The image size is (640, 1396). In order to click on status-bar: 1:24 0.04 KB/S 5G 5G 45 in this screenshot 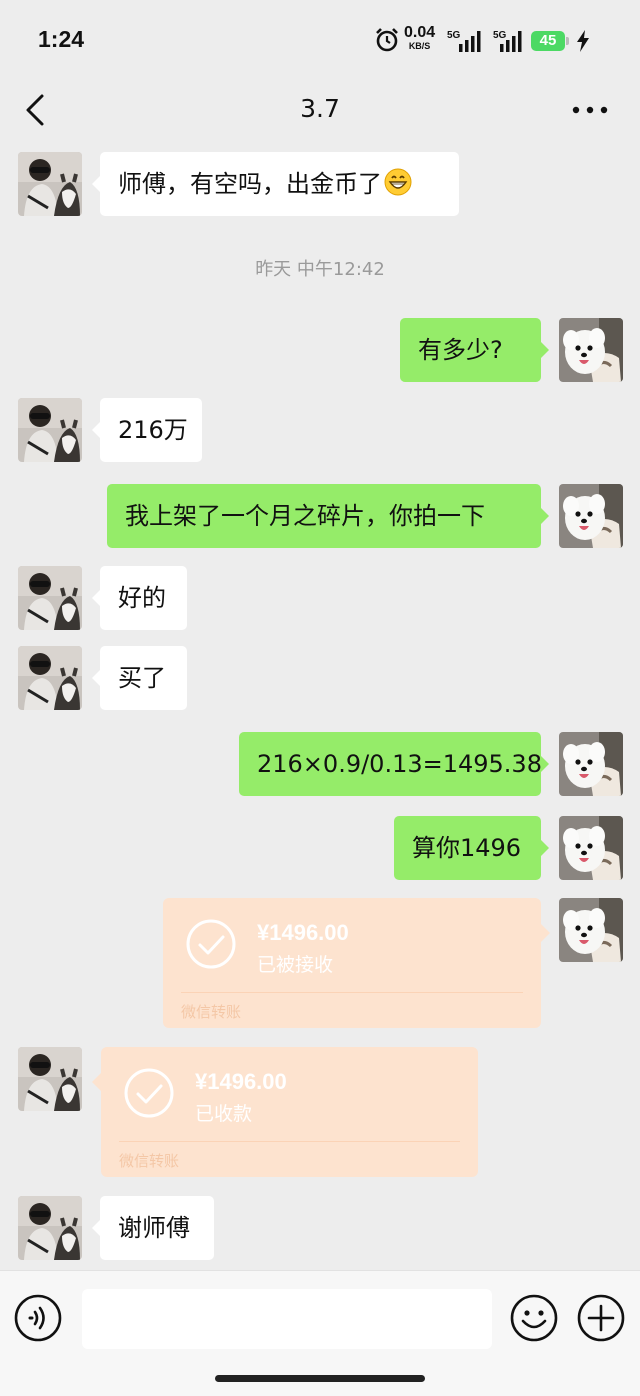, I will do `click(320, 40)`.